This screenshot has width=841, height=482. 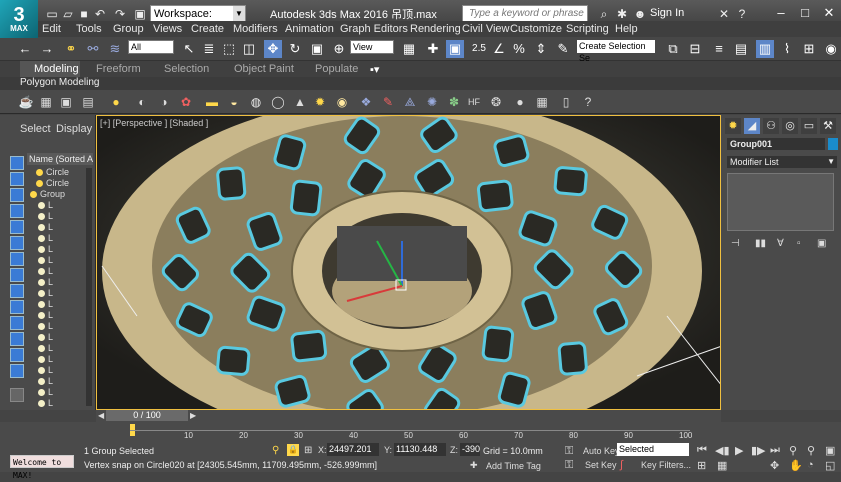 What do you see at coordinates (89, 287) in the screenshot?
I see `scene-explorer-scrollbar` at bounding box center [89, 287].